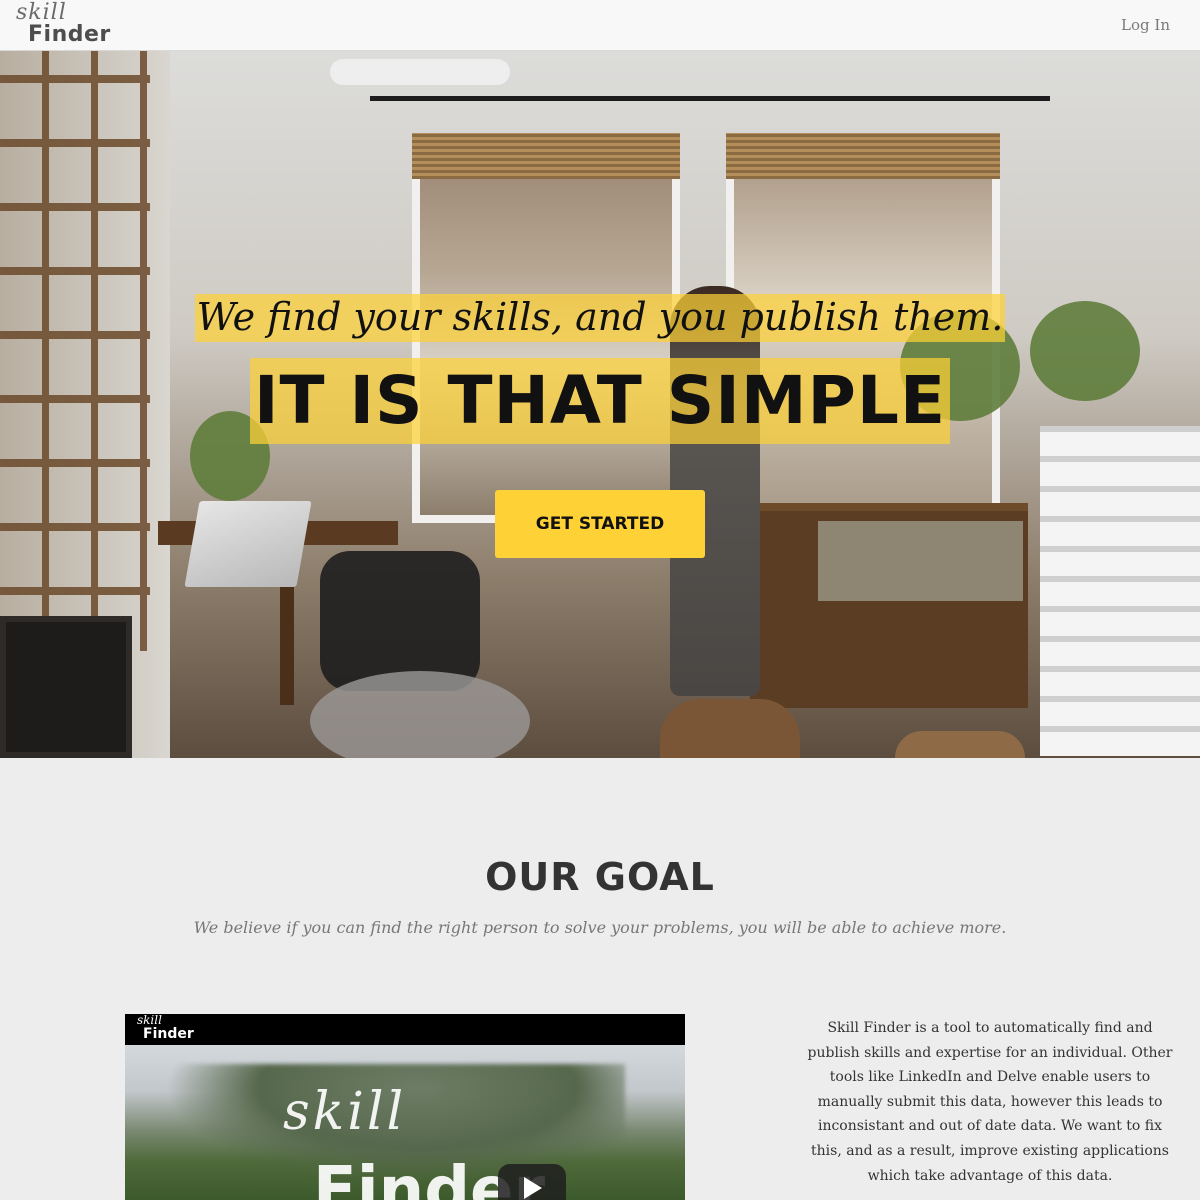  What do you see at coordinates (168, 1034) in the screenshot?
I see `video-bar-logo-word: Finder` at bounding box center [168, 1034].